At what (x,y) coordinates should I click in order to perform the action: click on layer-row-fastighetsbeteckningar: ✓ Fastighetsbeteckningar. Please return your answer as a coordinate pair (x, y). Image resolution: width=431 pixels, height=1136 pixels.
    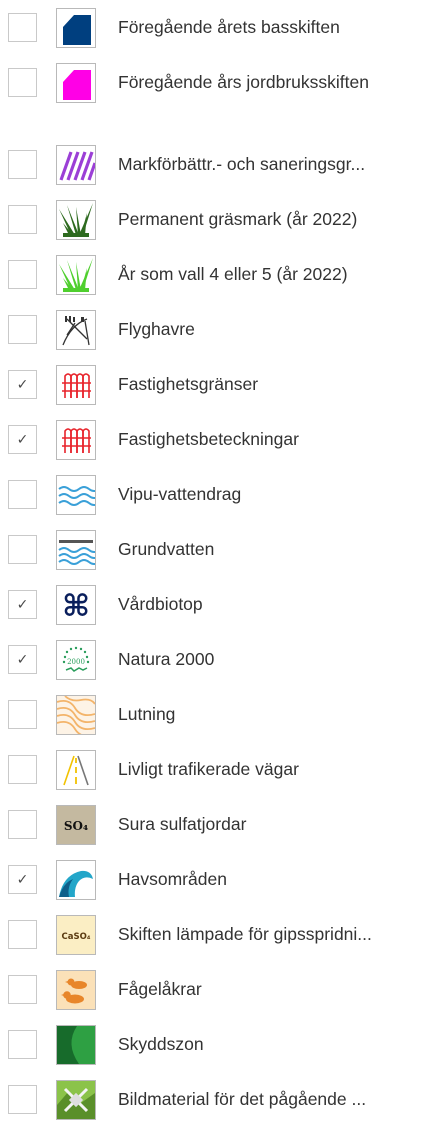
    Looking at the image, I should click on (215, 439).